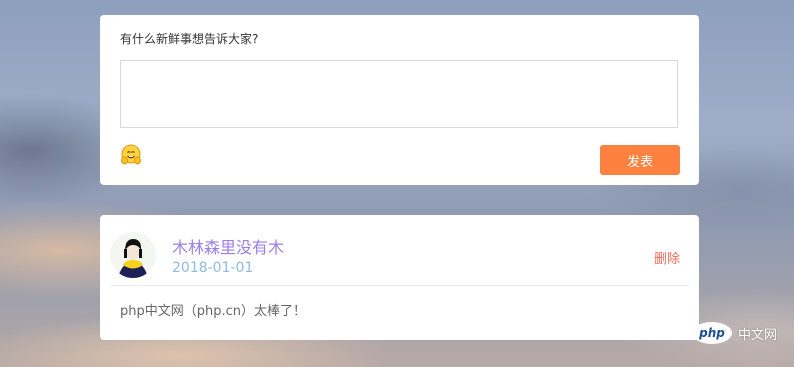 This screenshot has height=367, width=794. I want to click on hugging-face-emoji-icon, so click(131, 155).